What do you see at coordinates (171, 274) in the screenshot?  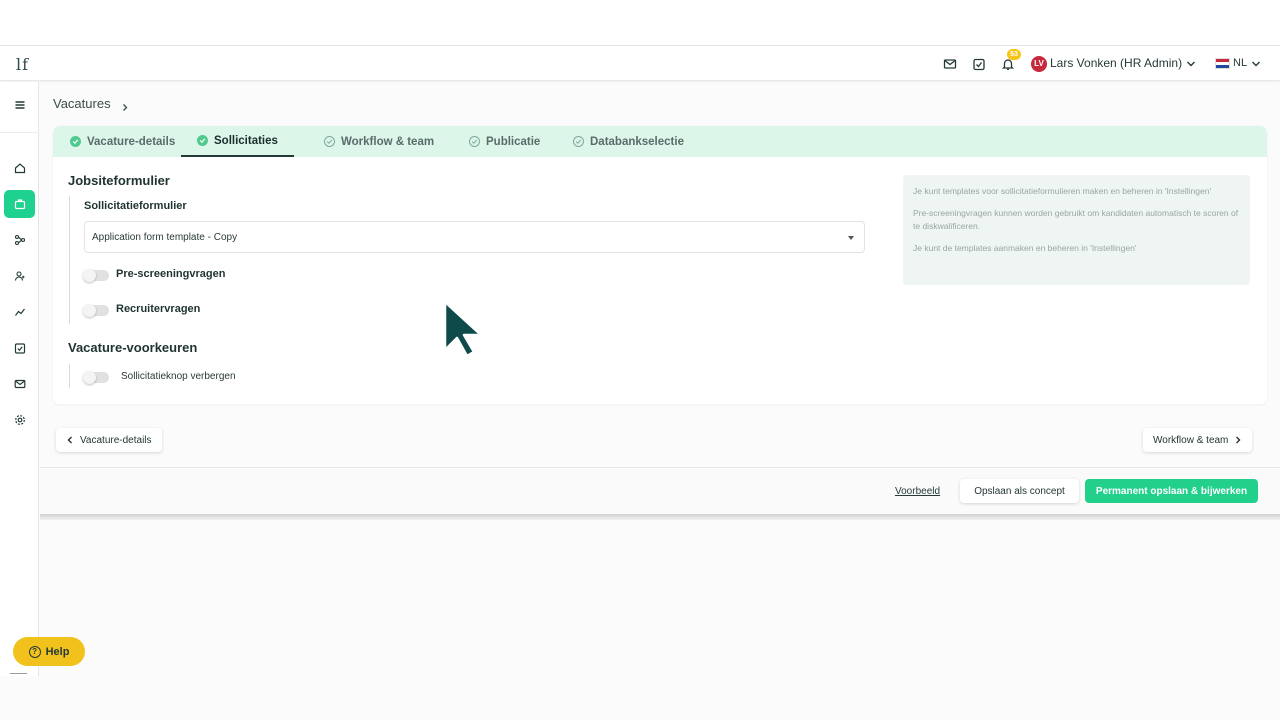 I see `prescreening-label: Pre-screeningvragen` at bounding box center [171, 274].